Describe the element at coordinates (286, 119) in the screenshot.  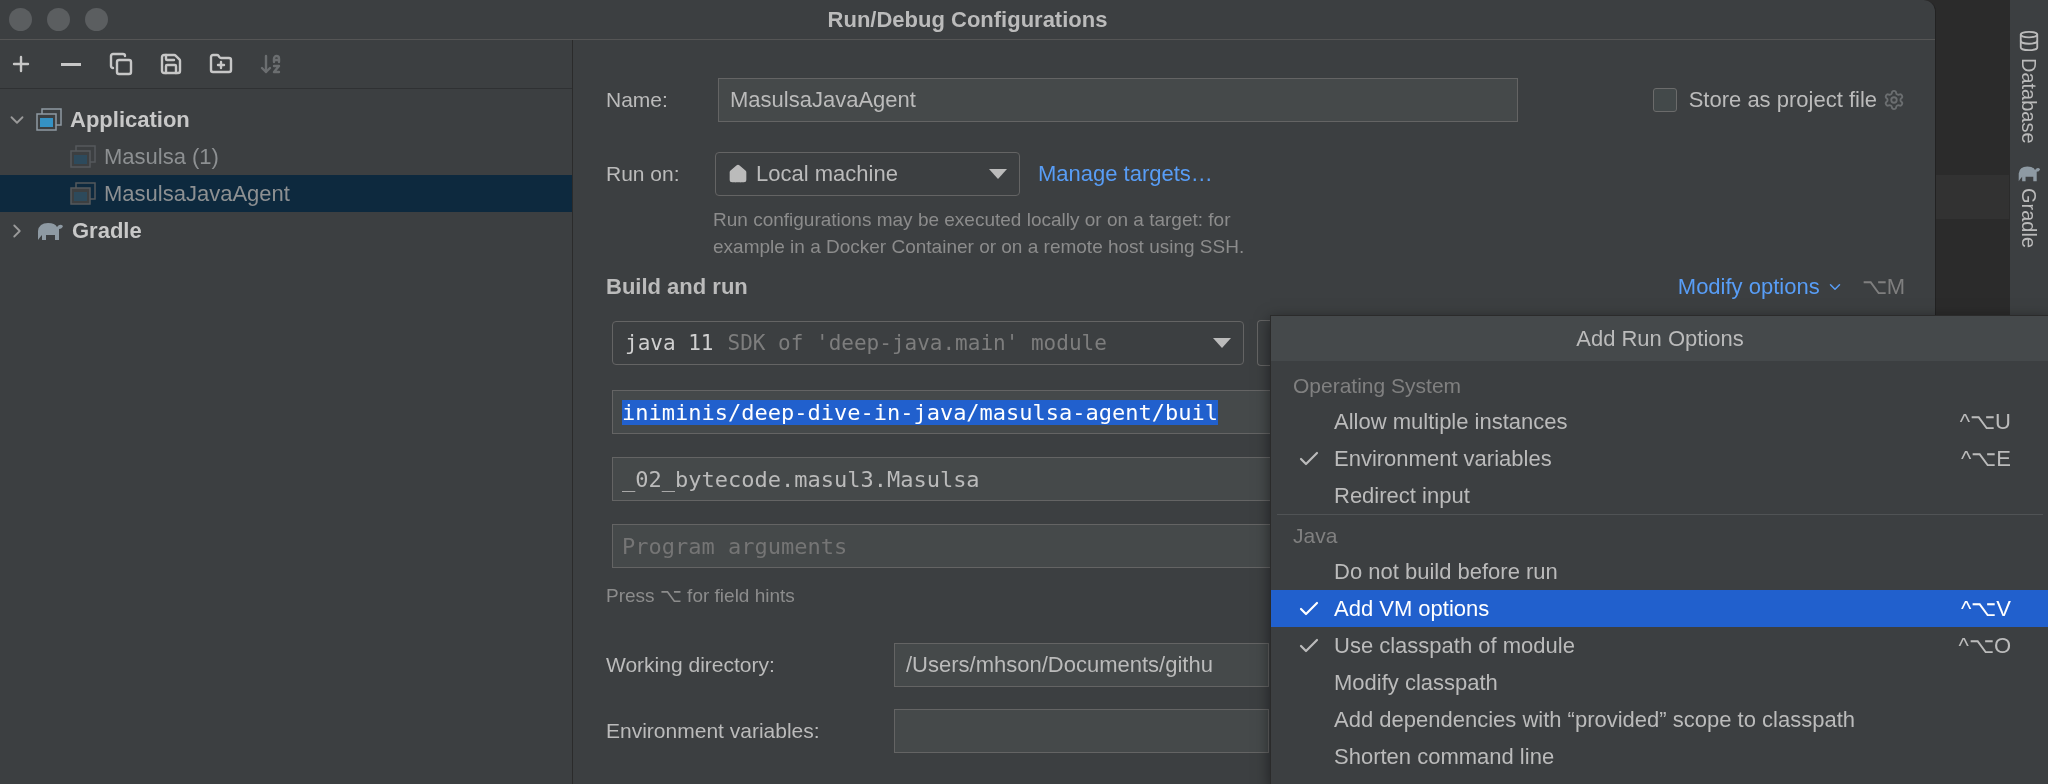
I see `tree-item: Application` at that location.